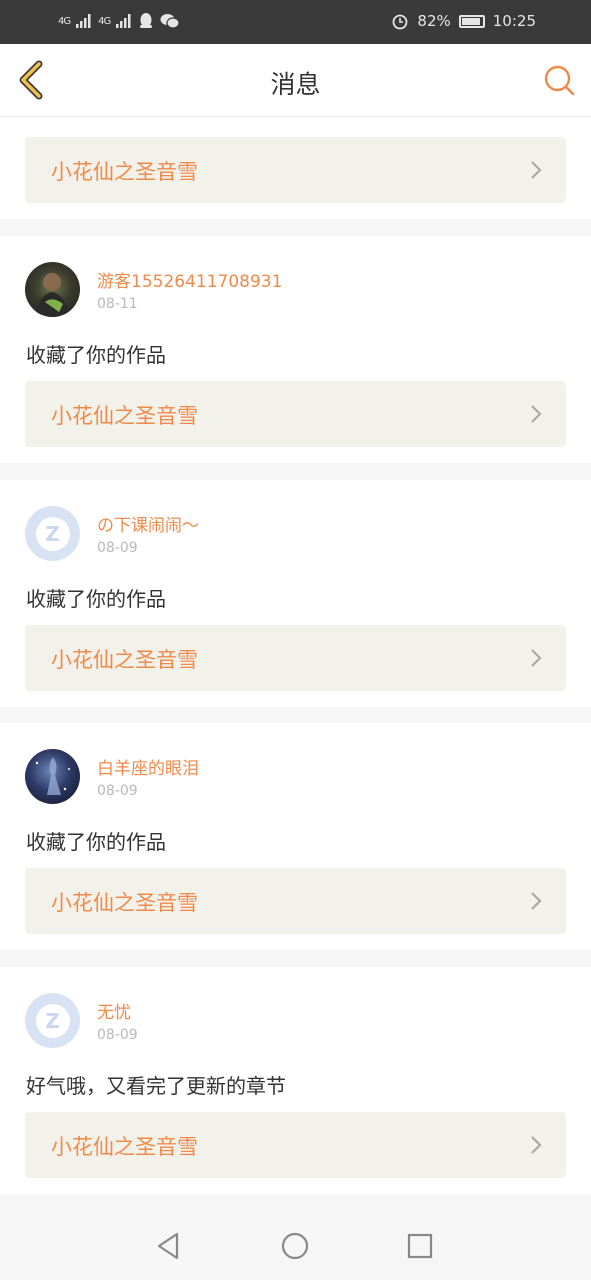  What do you see at coordinates (148, 766) in the screenshot?
I see `username: 白羊座的眼泪` at bounding box center [148, 766].